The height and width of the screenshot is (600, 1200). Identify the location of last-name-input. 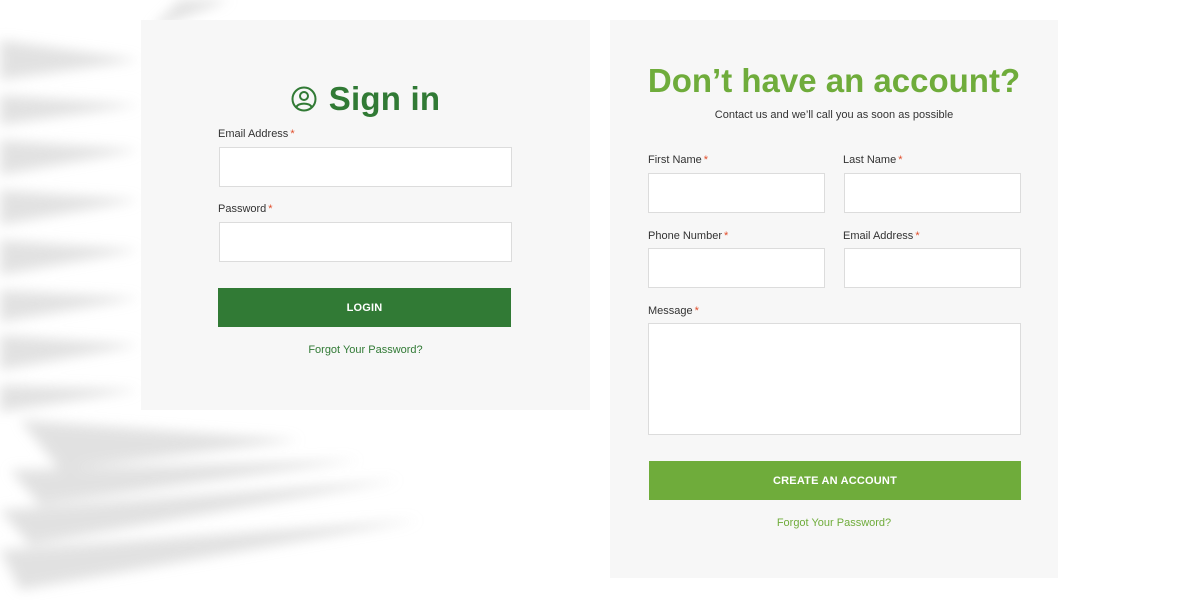
(932, 193).